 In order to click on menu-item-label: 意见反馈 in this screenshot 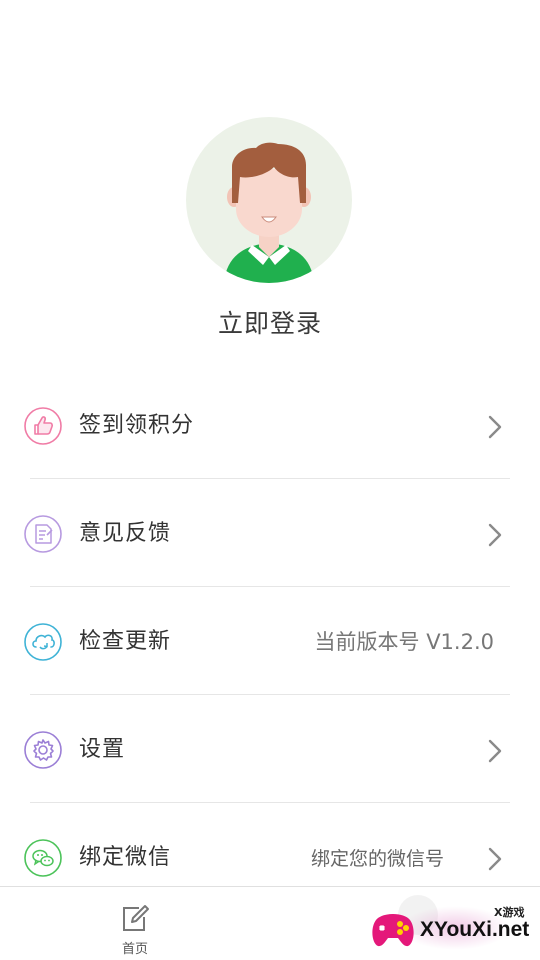, I will do `click(125, 533)`.